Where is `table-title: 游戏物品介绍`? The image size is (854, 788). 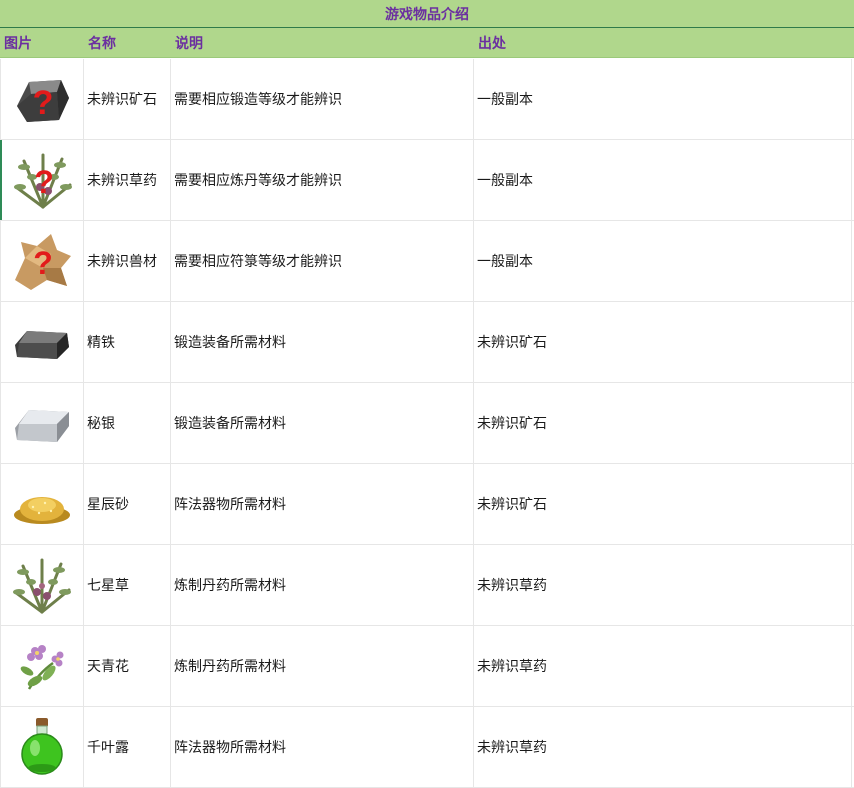 table-title: 游戏物品介绍 is located at coordinates (427, 14).